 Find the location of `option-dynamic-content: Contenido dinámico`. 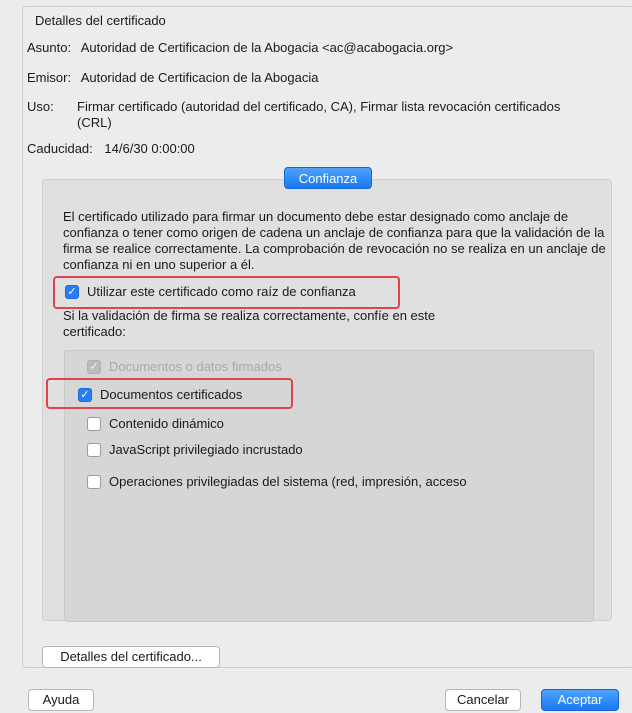

option-dynamic-content: Contenido dinámico is located at coordinates (155, 423).